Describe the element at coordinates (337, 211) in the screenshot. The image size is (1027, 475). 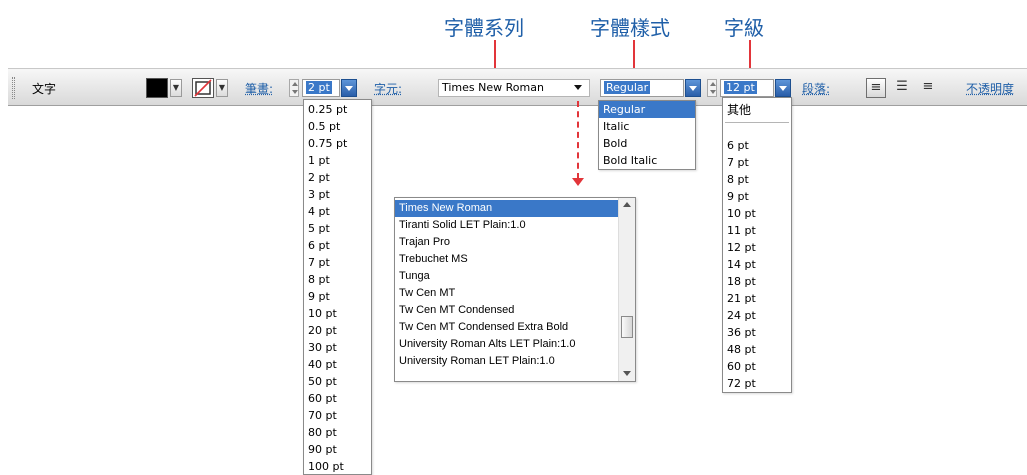
I see `list-item: 4 pt` at that location.